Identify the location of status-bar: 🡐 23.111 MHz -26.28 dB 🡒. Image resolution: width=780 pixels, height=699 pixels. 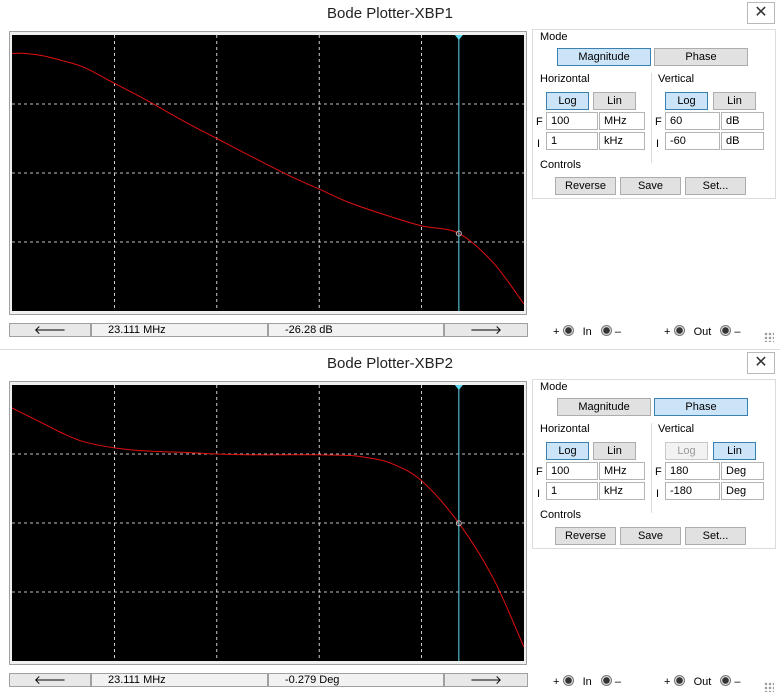
(269, 330).